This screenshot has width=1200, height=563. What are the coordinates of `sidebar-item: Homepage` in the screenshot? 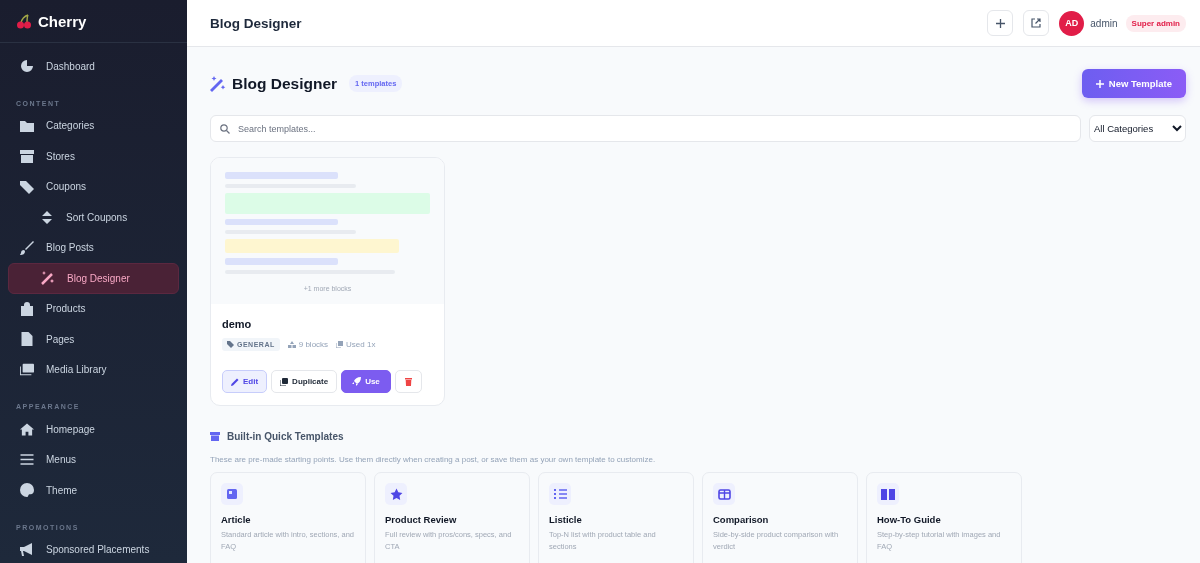 It's located at (93, 429).